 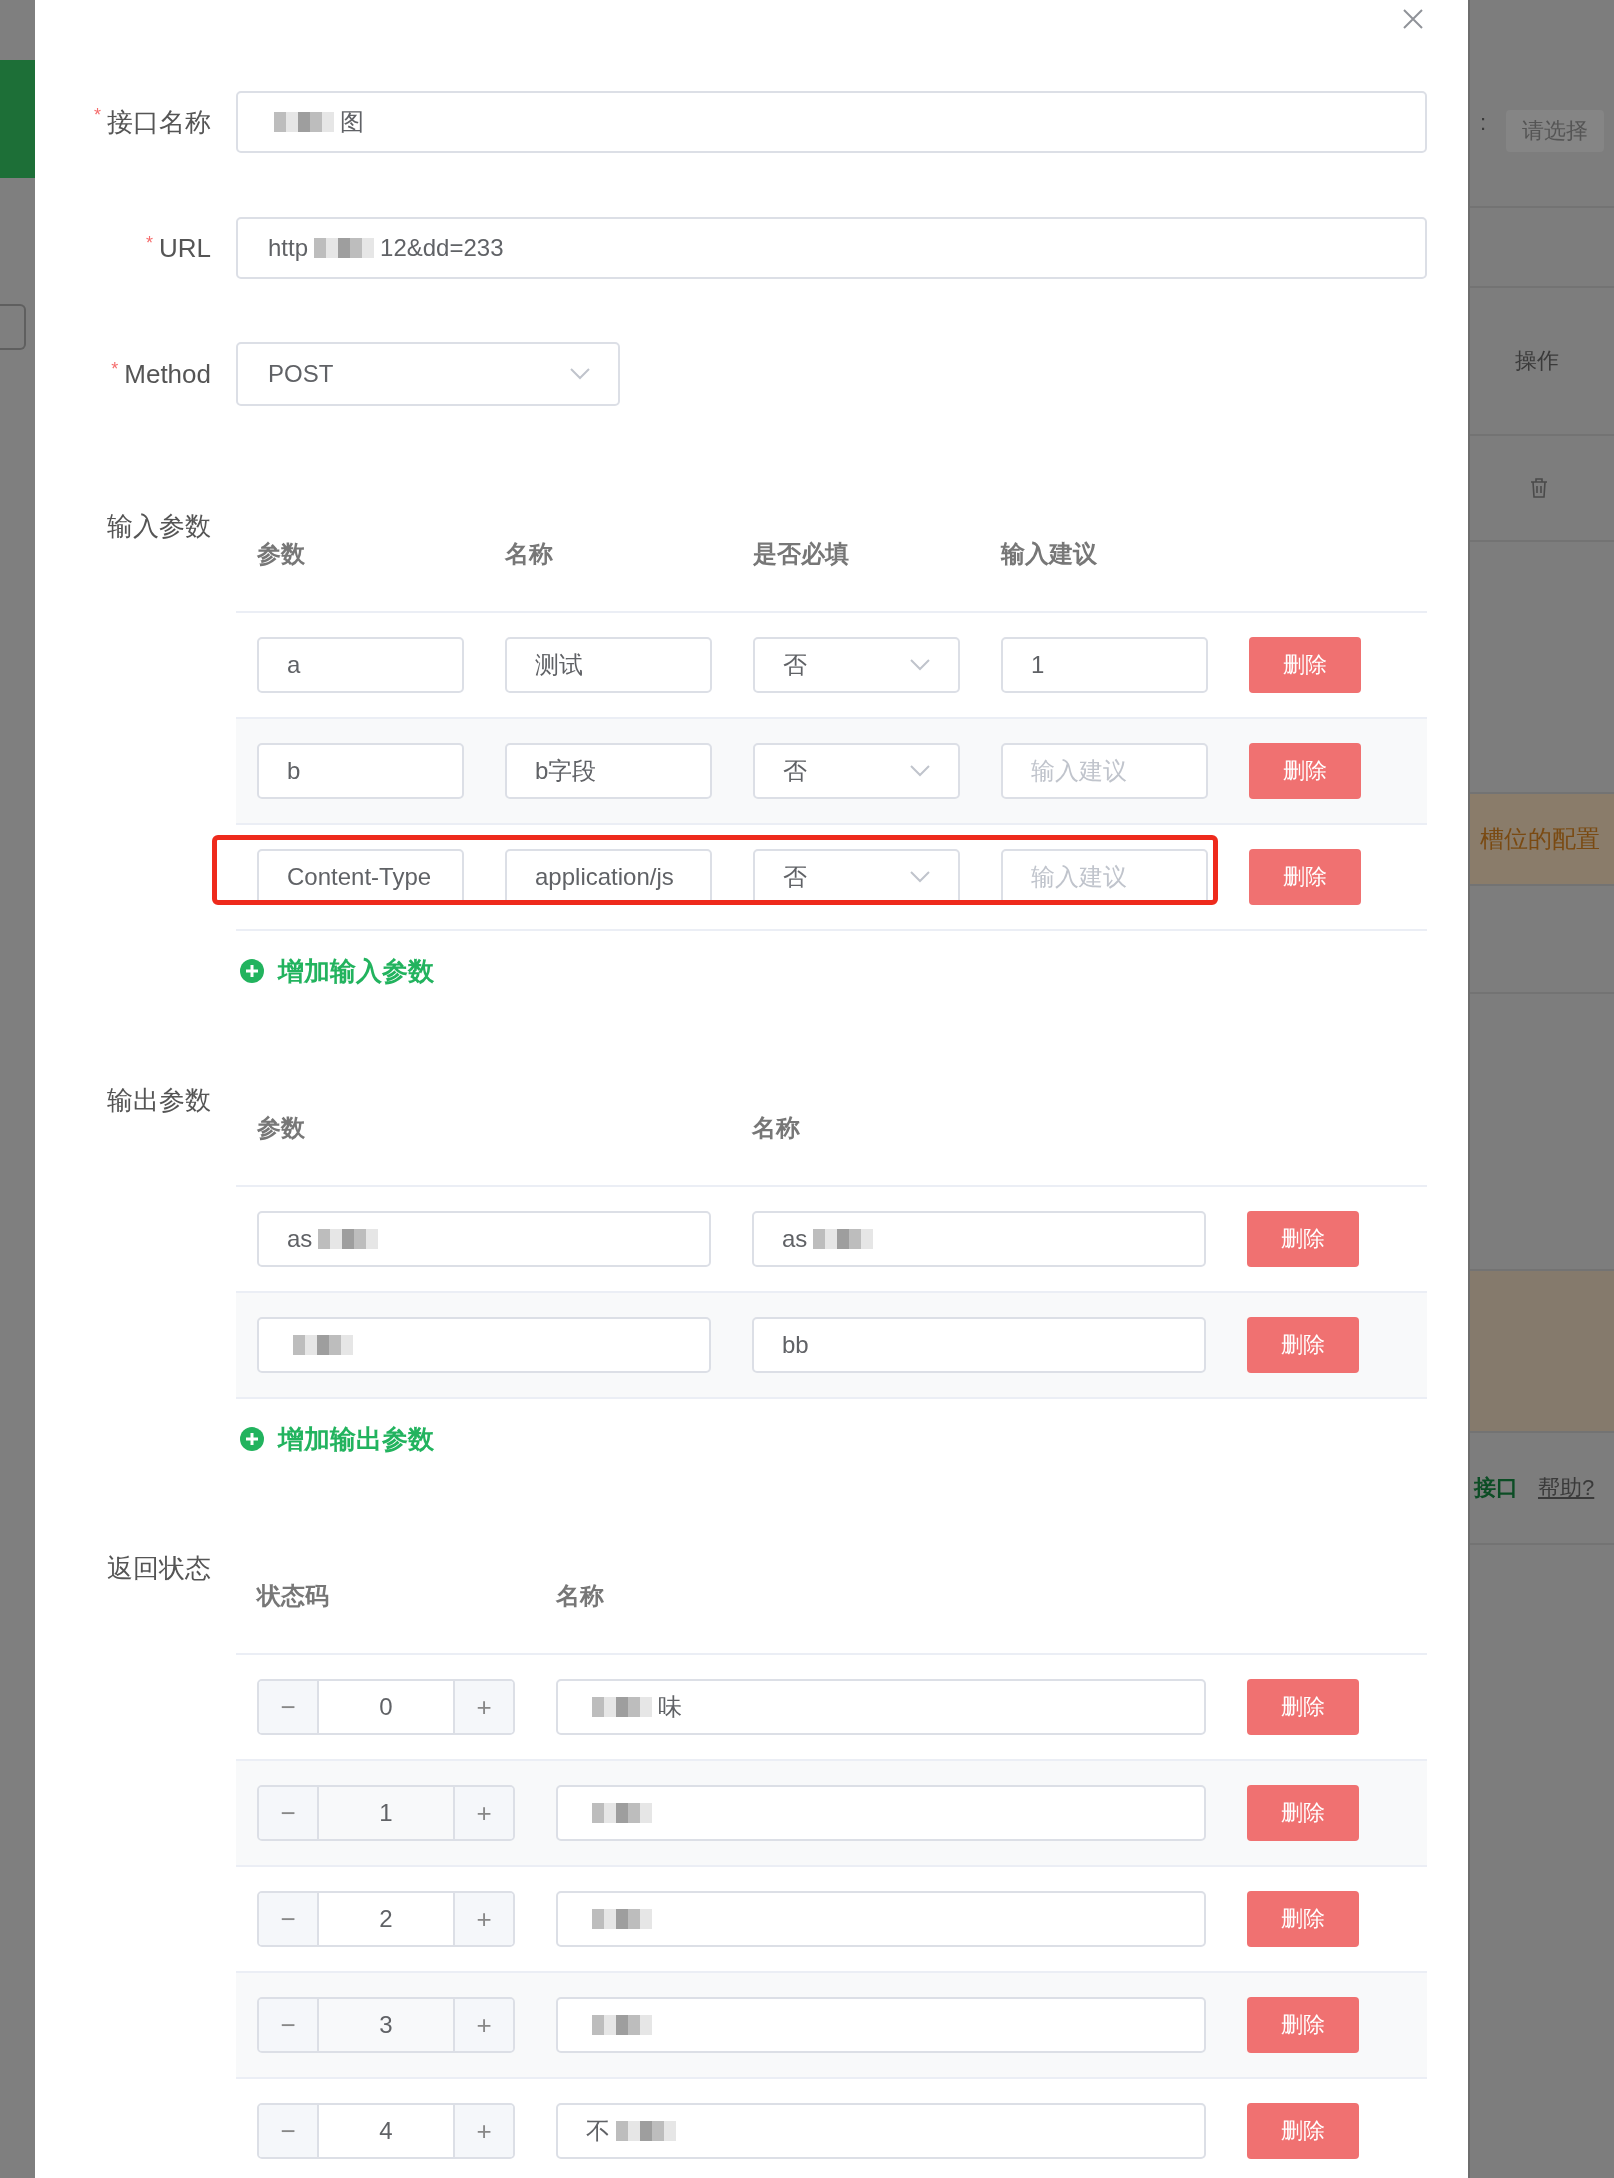 What do you see at coordinates (352, 122) in the screenshot?
I see `field-text: 图` at bounding box center [352, 122].